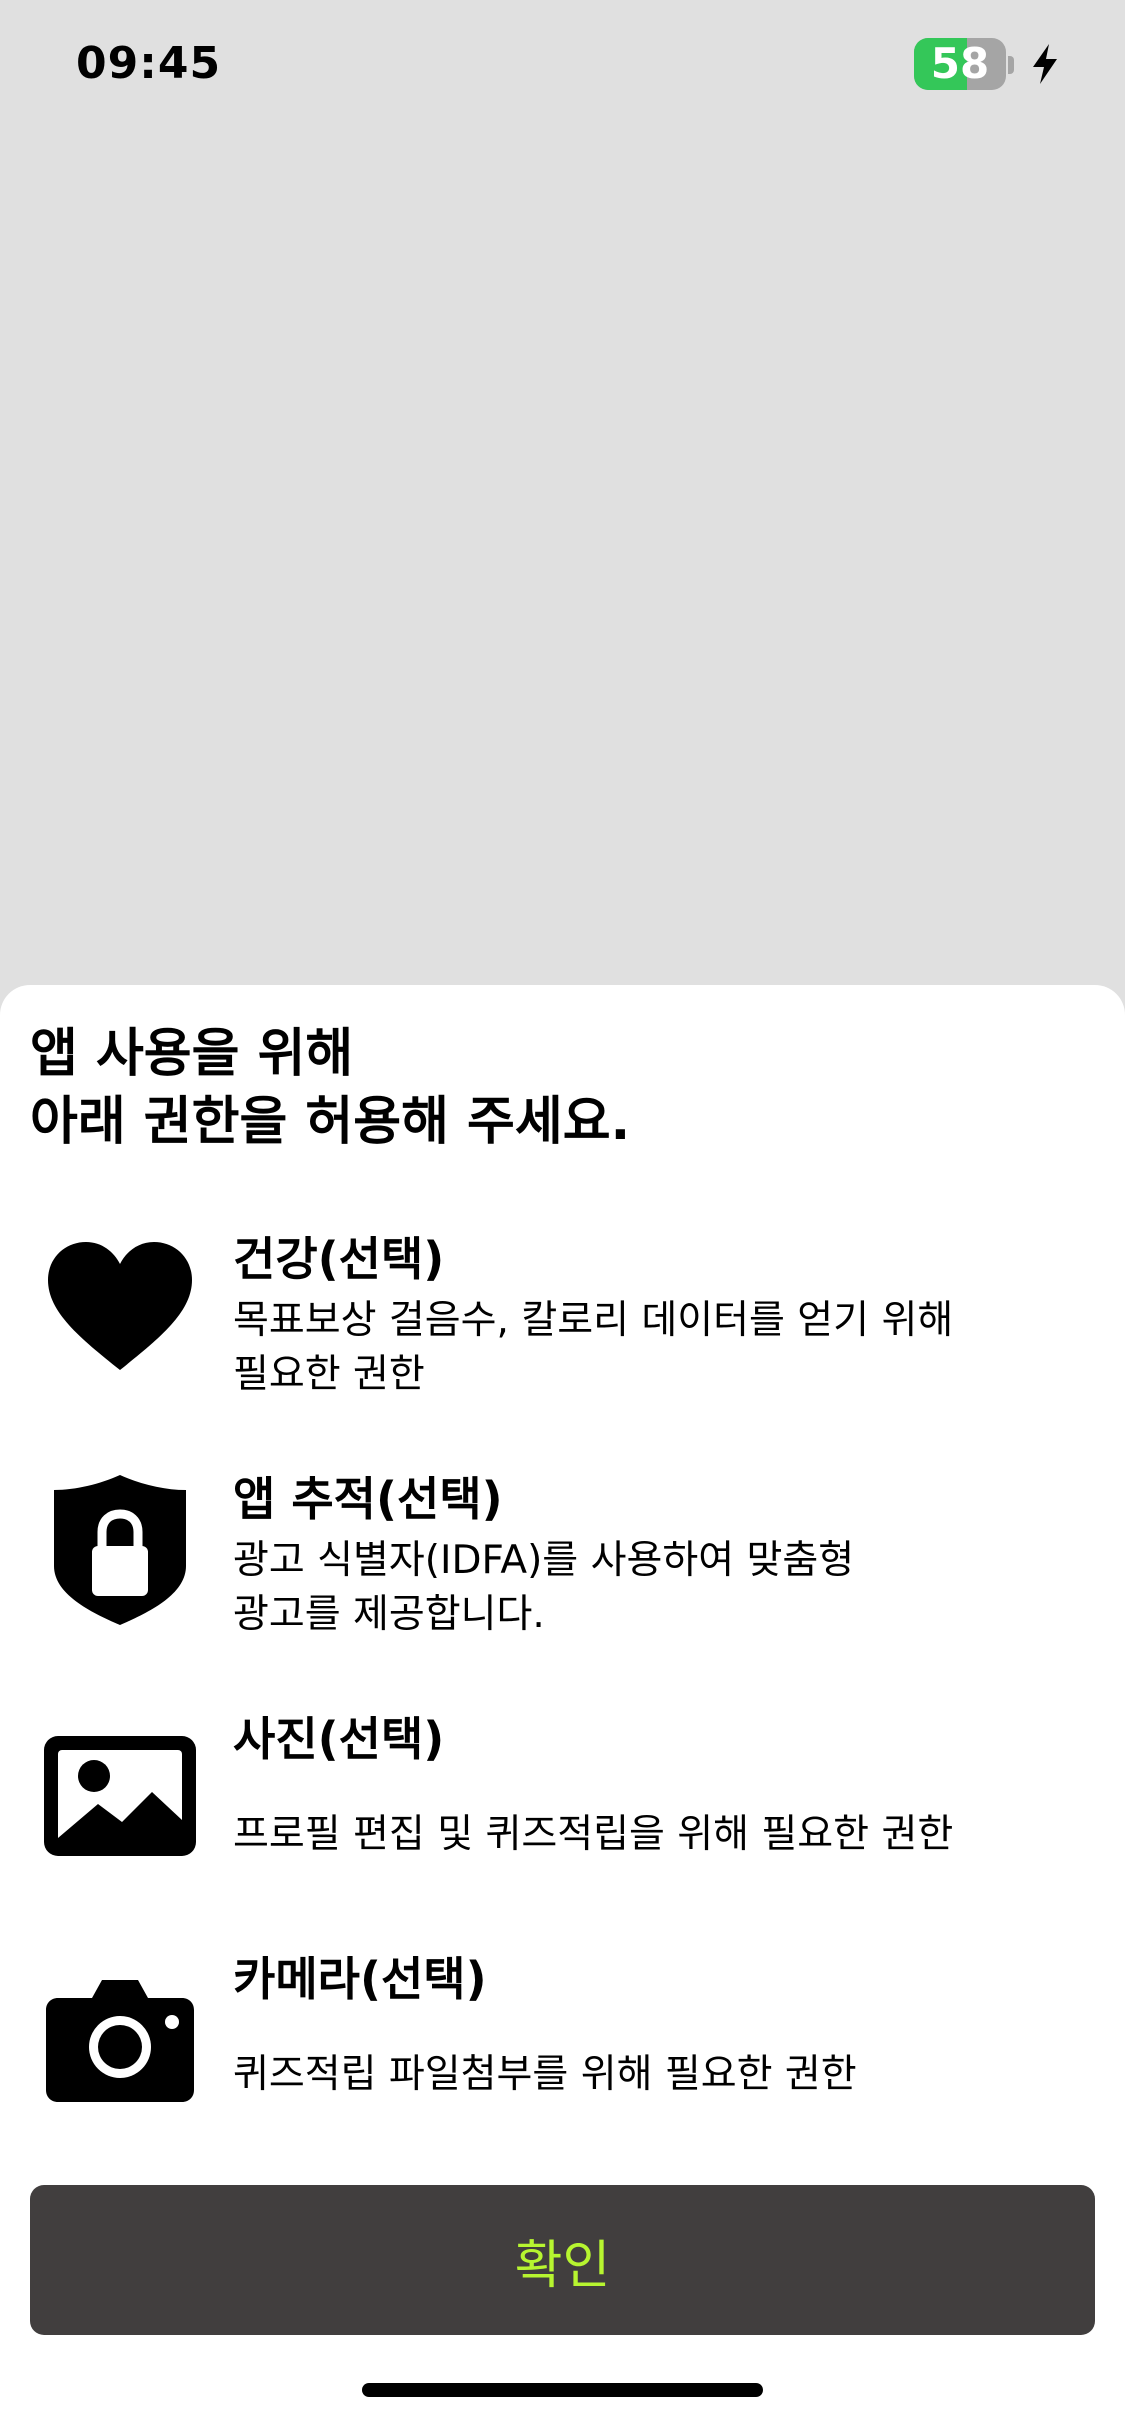 The height and width of the screenshot is (2436, 1125). I want to click on permission-item-health: 건강(선택) 목표보상 걸음수, 칼로리 데이터를 얻기 위해 필요한 권한, so click(562, 1330).